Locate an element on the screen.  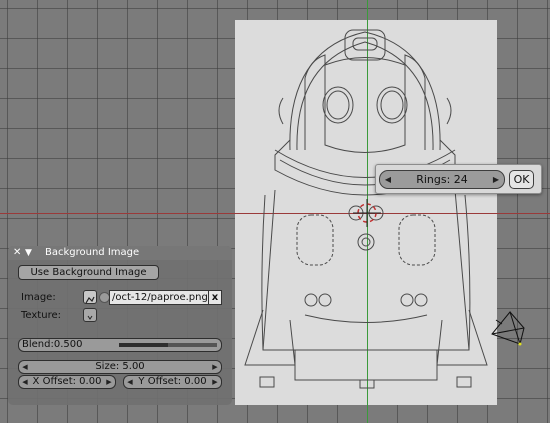
size-value: Size: 5.00 is located at coordinates (120, 366).